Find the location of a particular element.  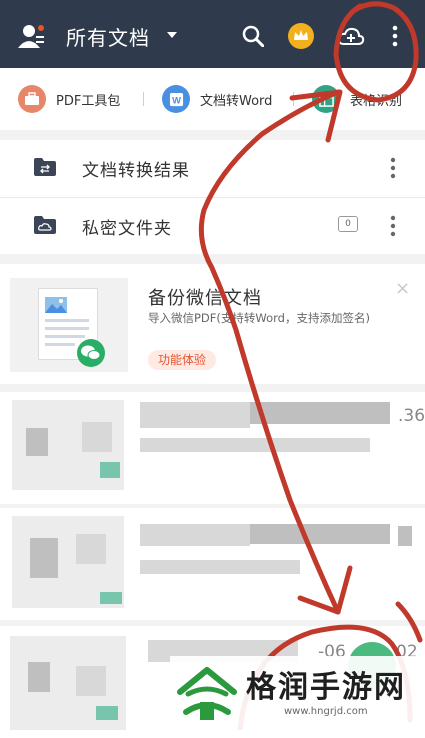

tool-label: PDF工具包 is located at coordinates (88, 101).